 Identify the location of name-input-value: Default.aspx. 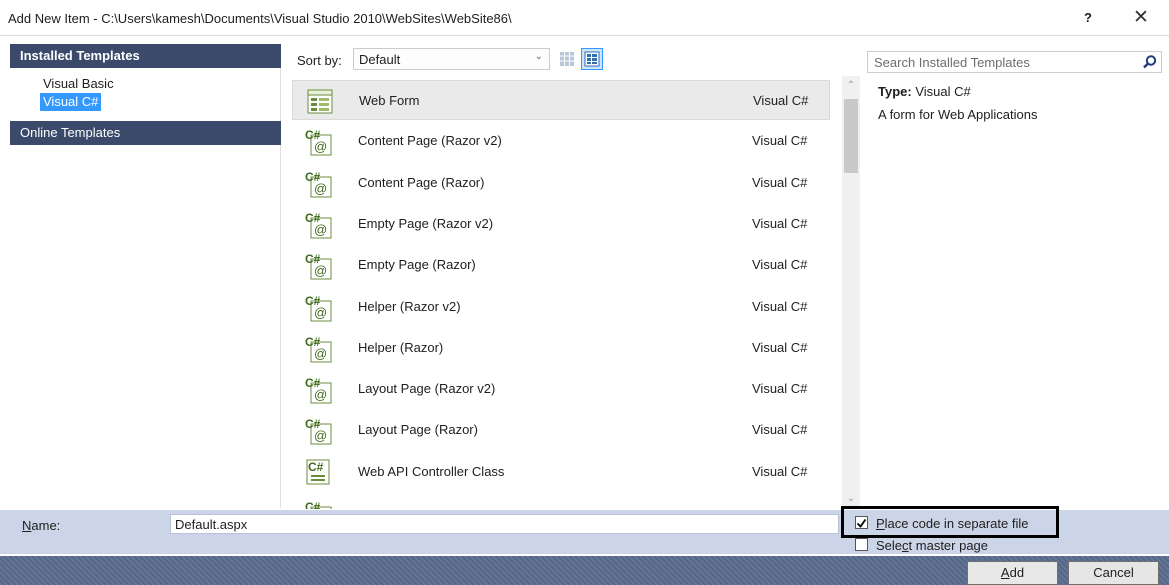
(211, 524).